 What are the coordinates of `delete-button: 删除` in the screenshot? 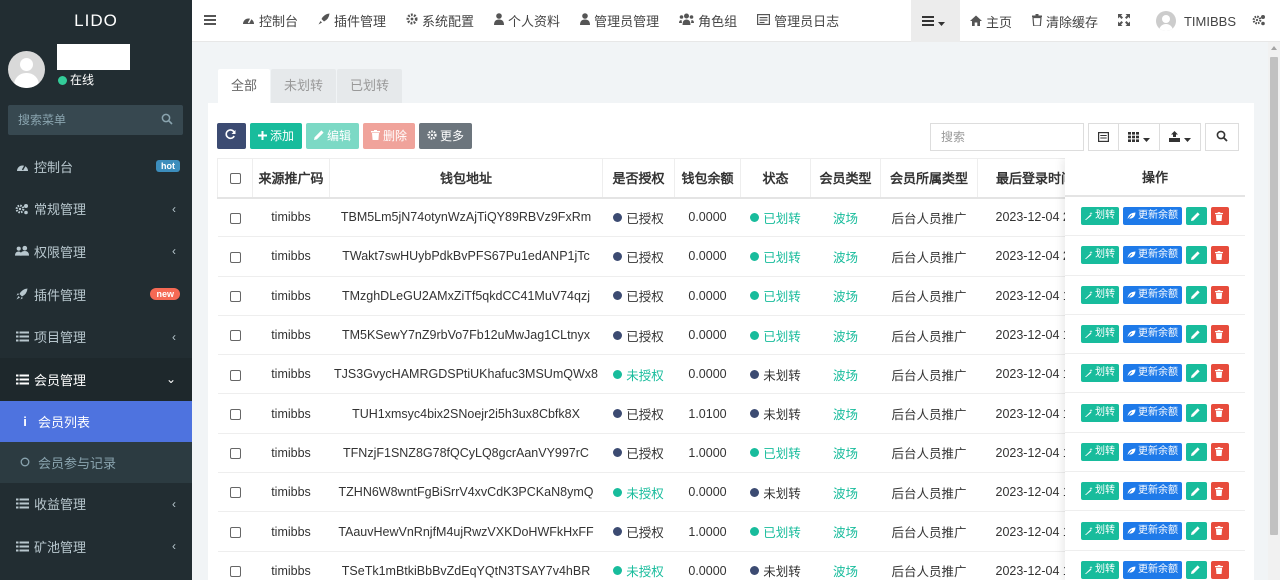 It's located at (389, 136).